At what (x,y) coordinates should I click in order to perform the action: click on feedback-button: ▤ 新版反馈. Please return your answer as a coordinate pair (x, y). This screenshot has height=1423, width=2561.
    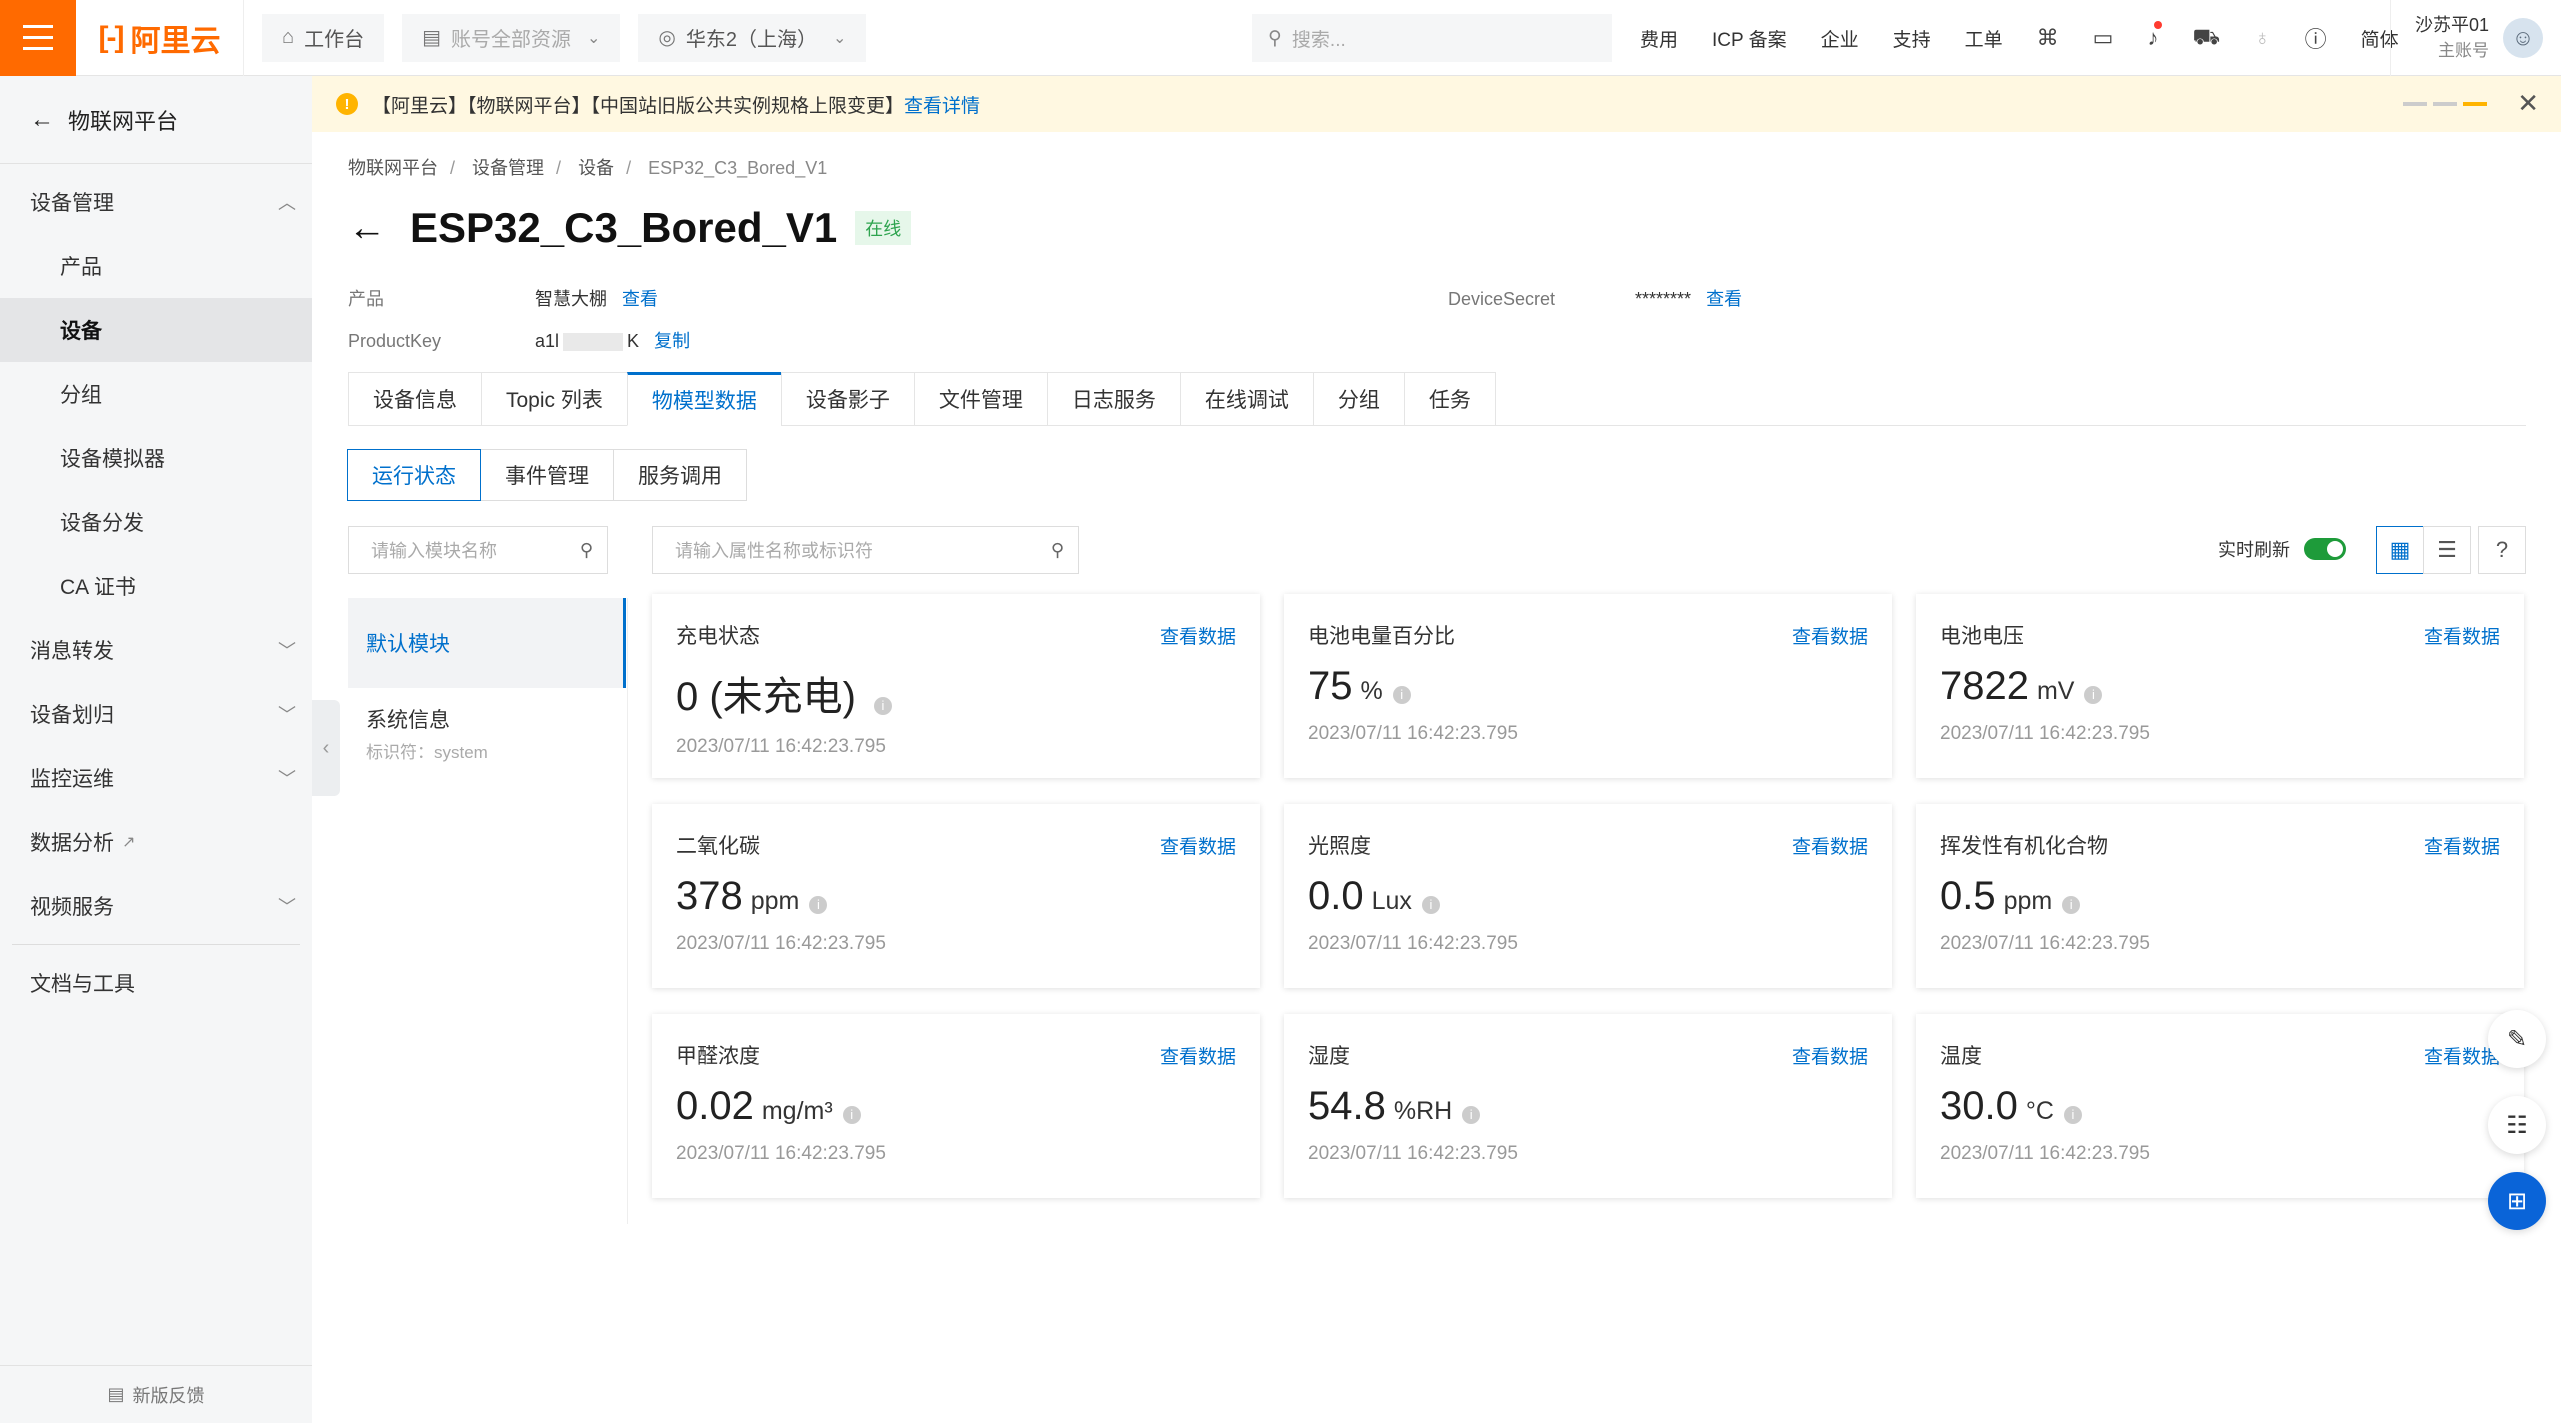
    Looking at the image, I should click on (156, 1394).